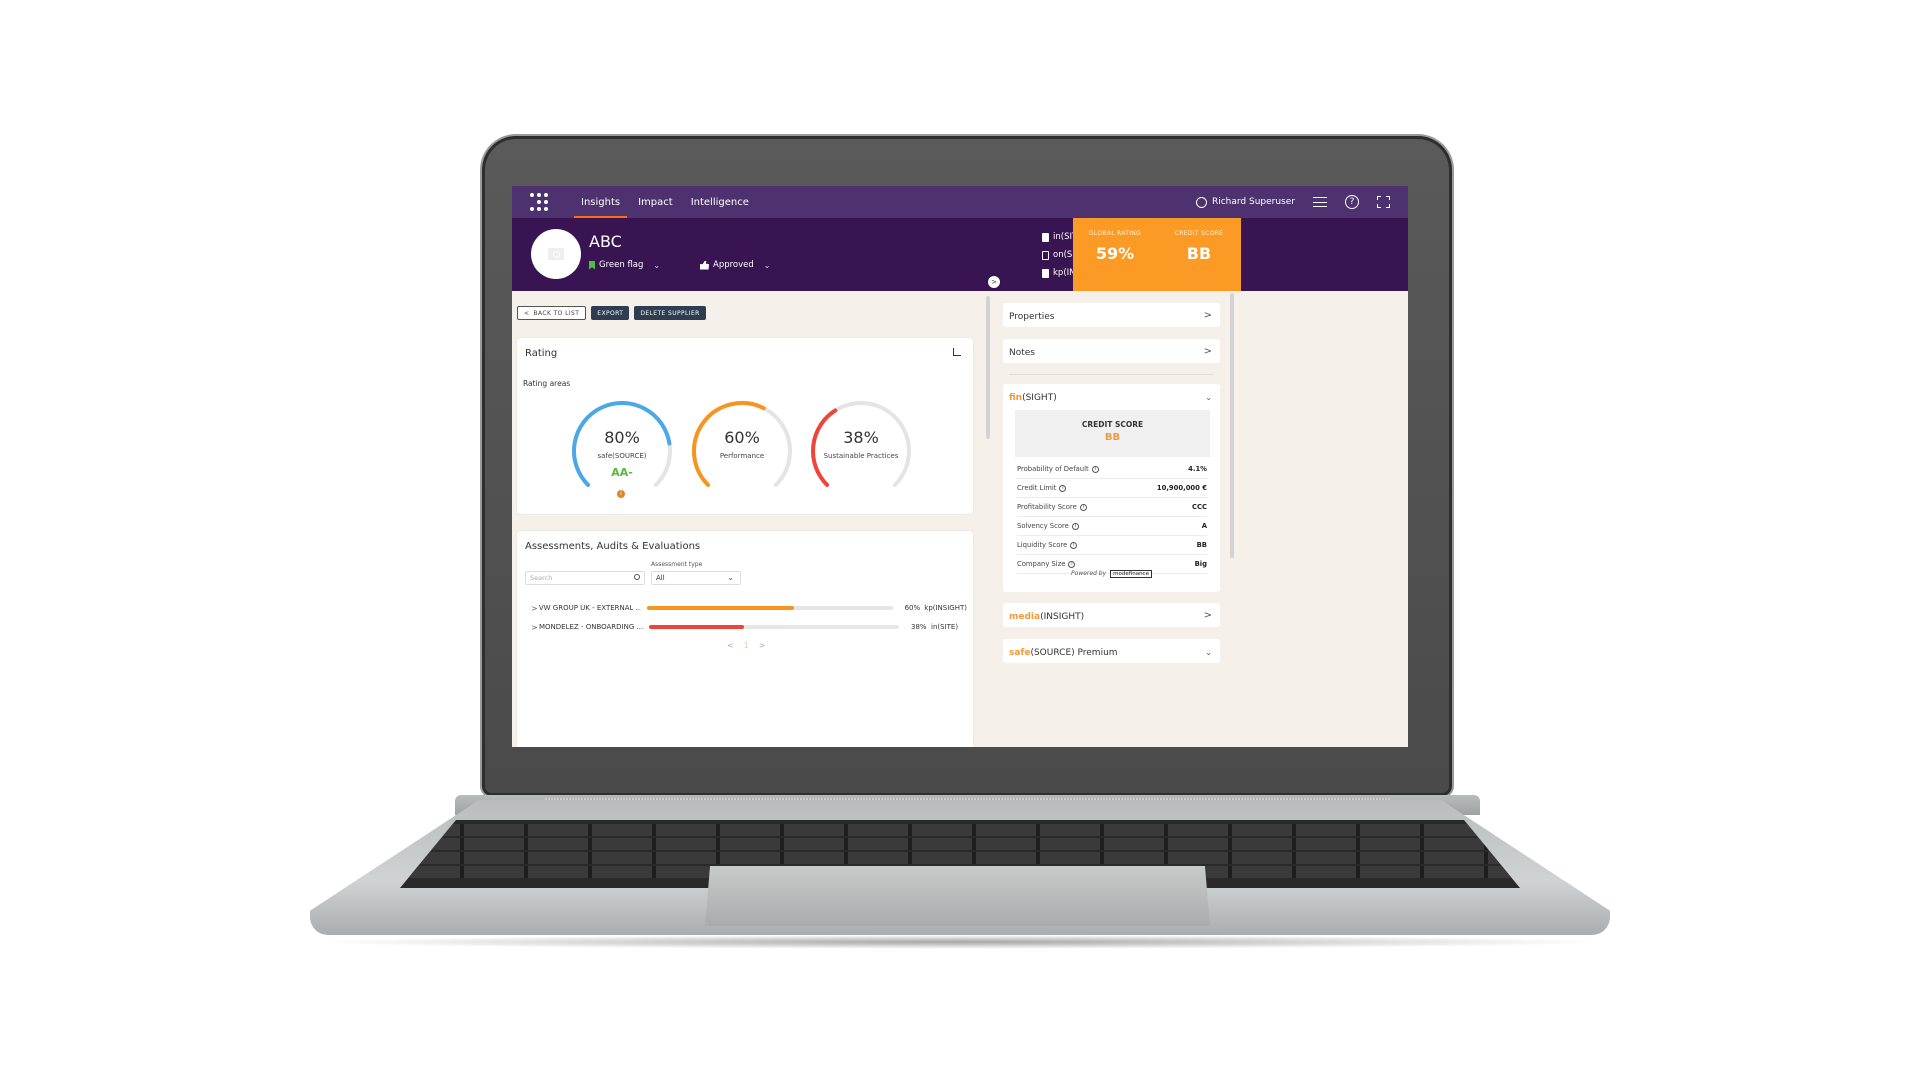 The image size is (1917, 1085). I want to click on panel-title: fin(SIGHT), so click(1033, 398).